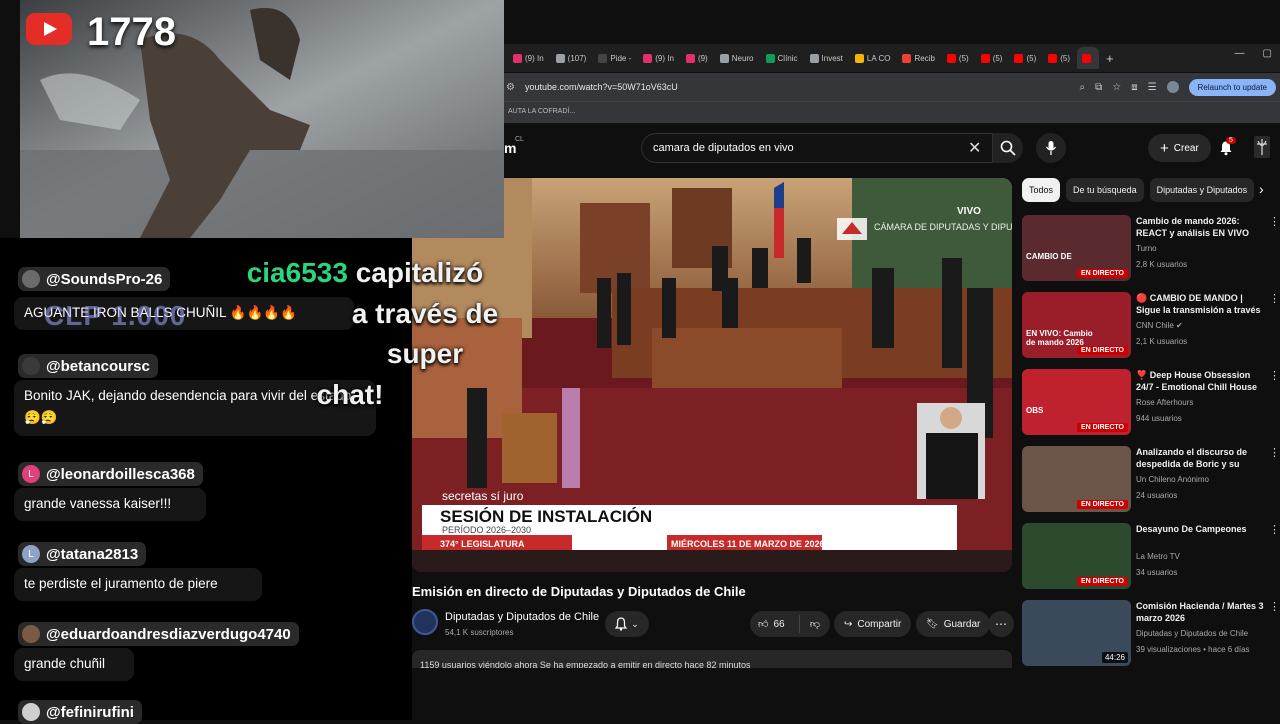 This screenshot has width=1280, height=724. Describe the element at coordinates (425, 622) in the screenshot. I see `channel-avatar` at that location.